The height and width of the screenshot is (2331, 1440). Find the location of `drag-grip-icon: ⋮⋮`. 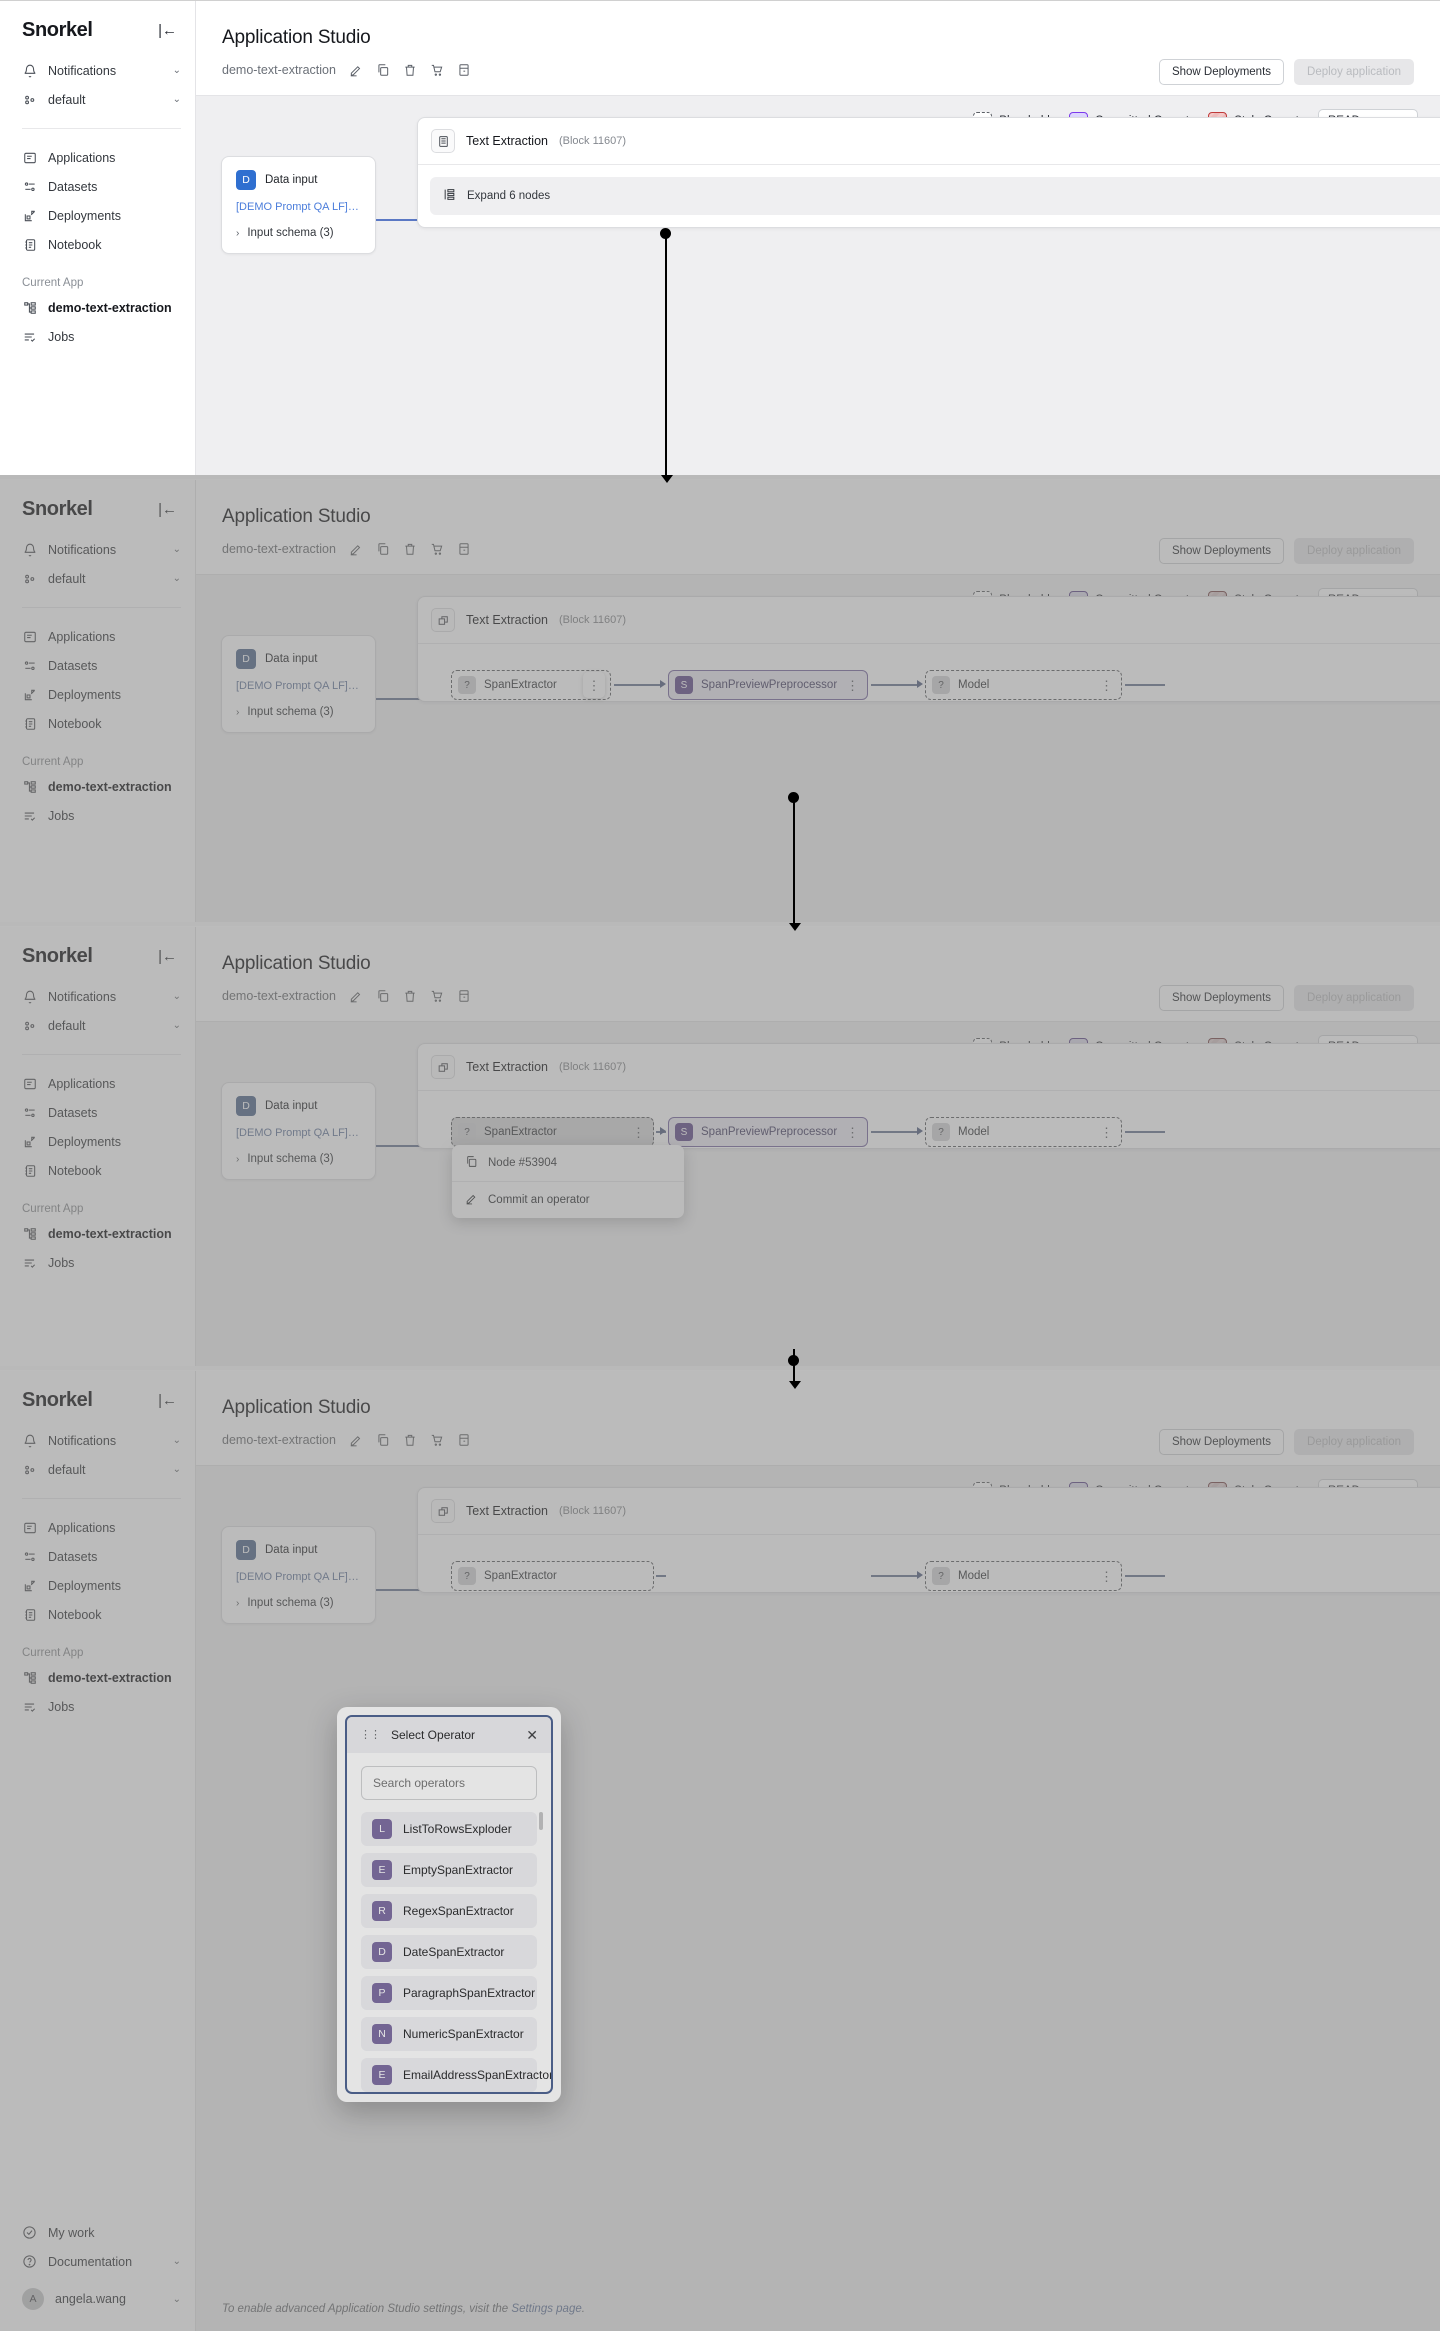

drag-grip-icon: ⋮⋮ is located at coordinates (370, 1735).